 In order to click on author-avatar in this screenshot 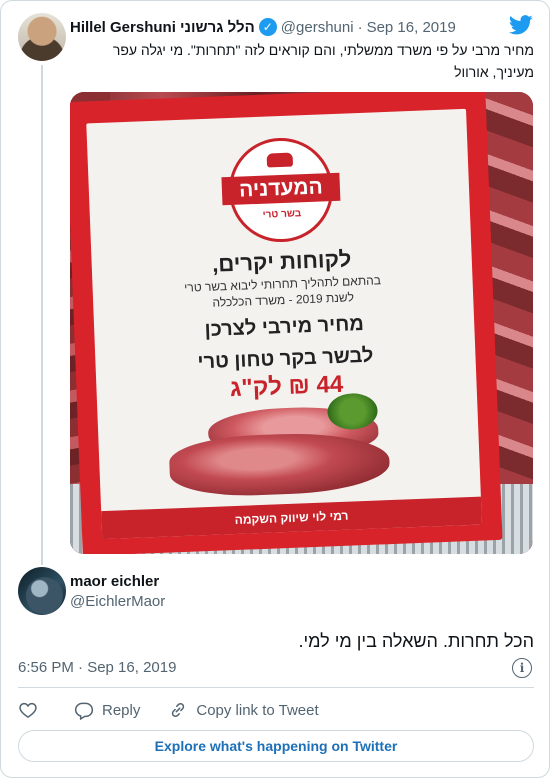, I will do `click(42, 37)`.